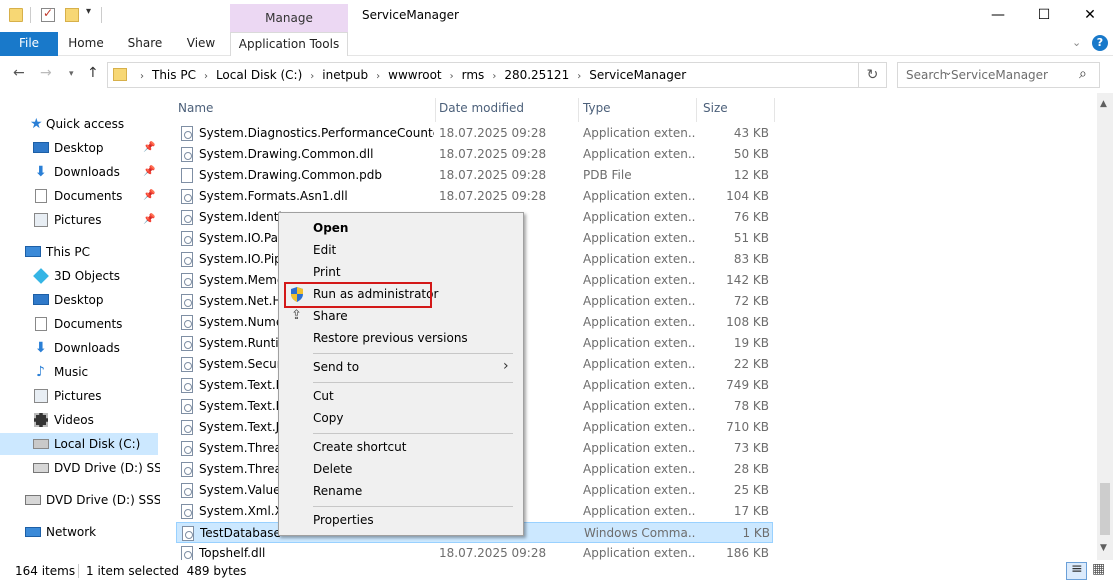 The image size is (1113, 583). I want to click on crumb-servicemanager: ServiceManager, so click(637, 75).